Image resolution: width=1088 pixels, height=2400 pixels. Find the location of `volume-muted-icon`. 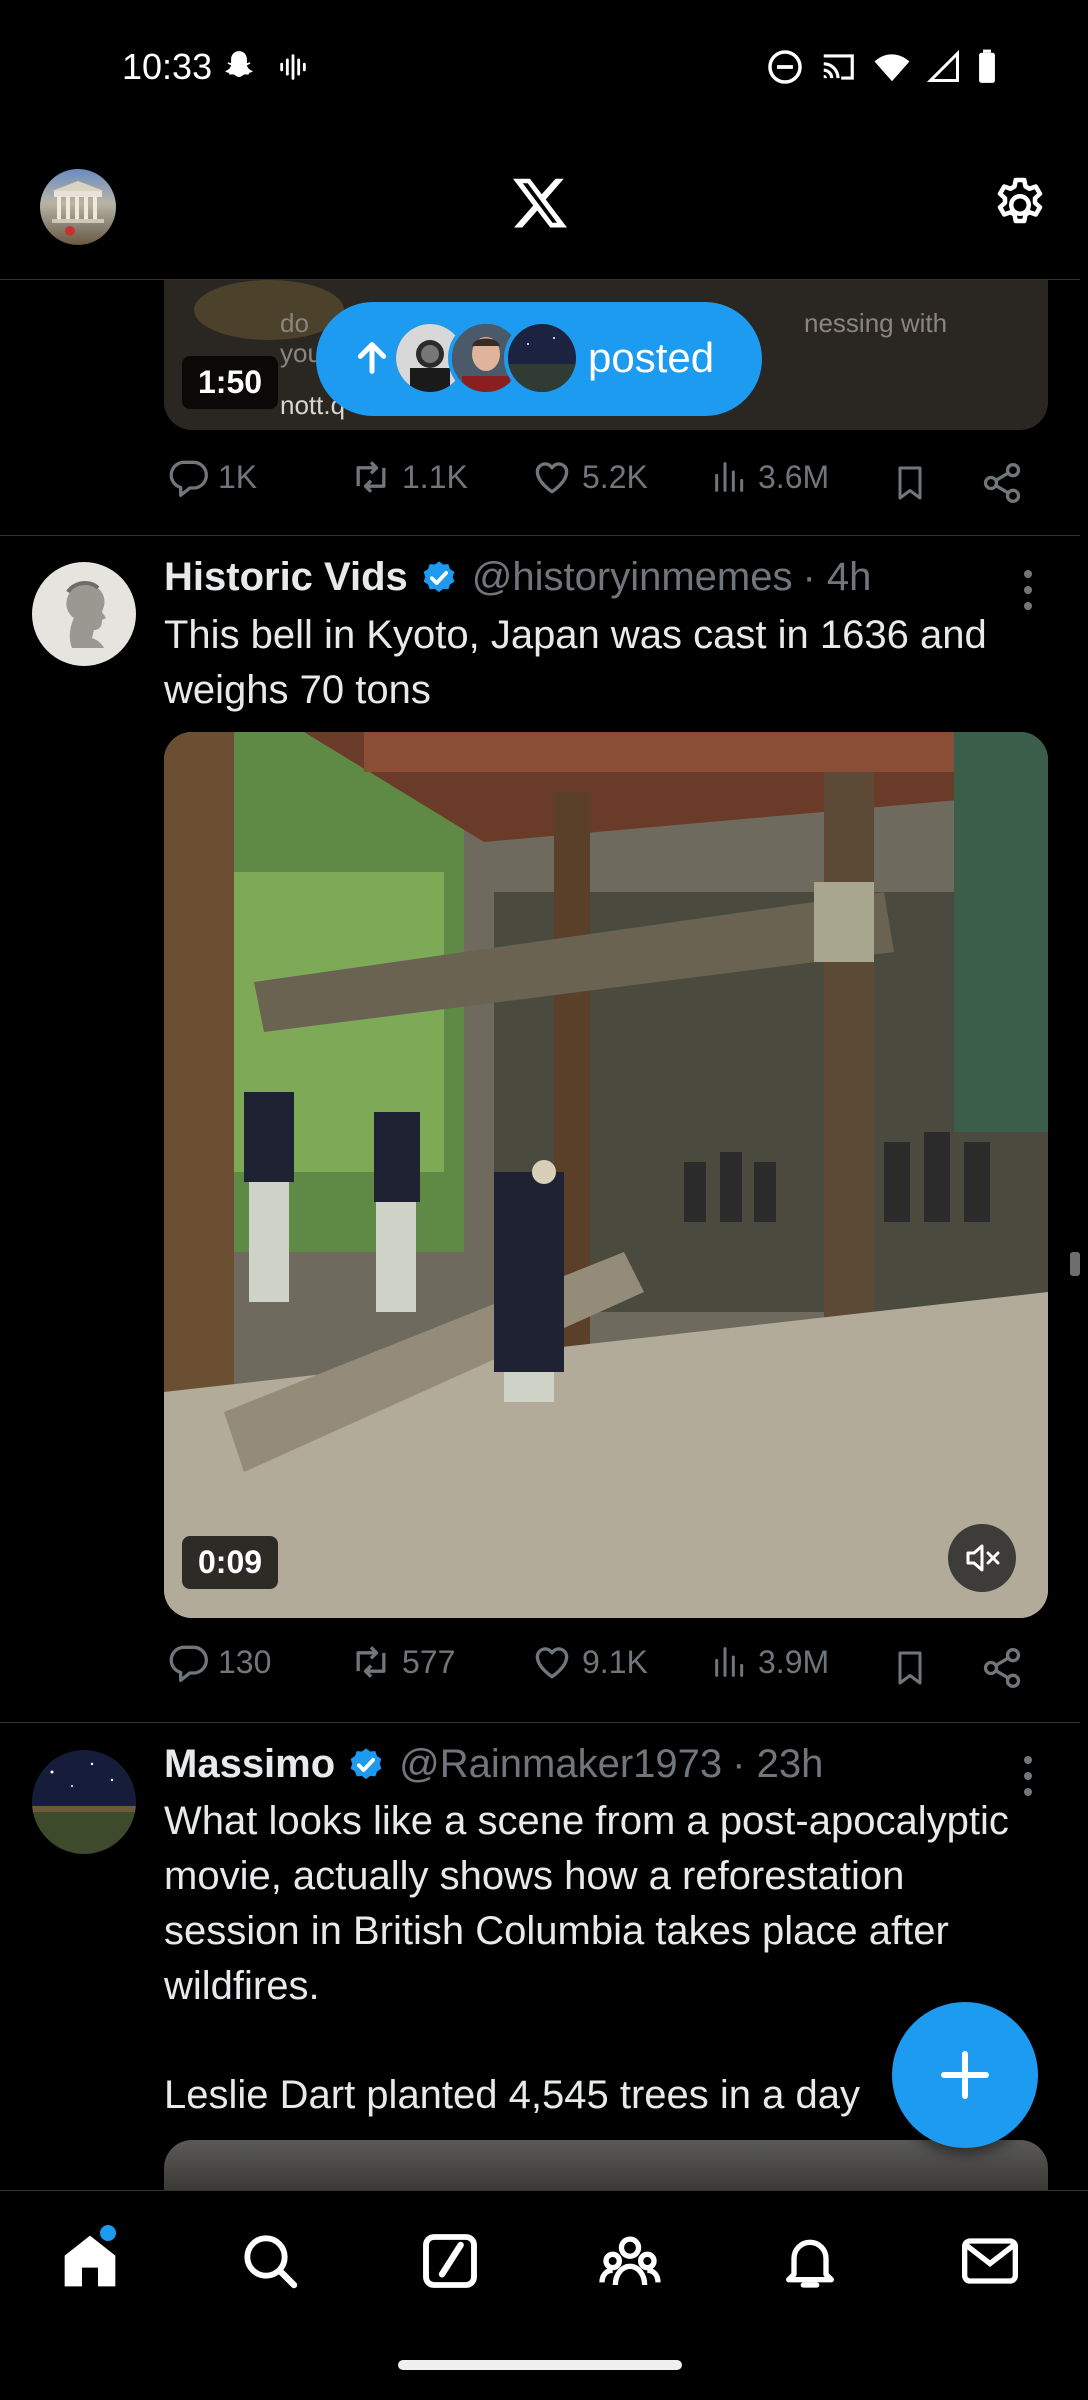

volume-muted-icon is located at coordinates (983, 1558).